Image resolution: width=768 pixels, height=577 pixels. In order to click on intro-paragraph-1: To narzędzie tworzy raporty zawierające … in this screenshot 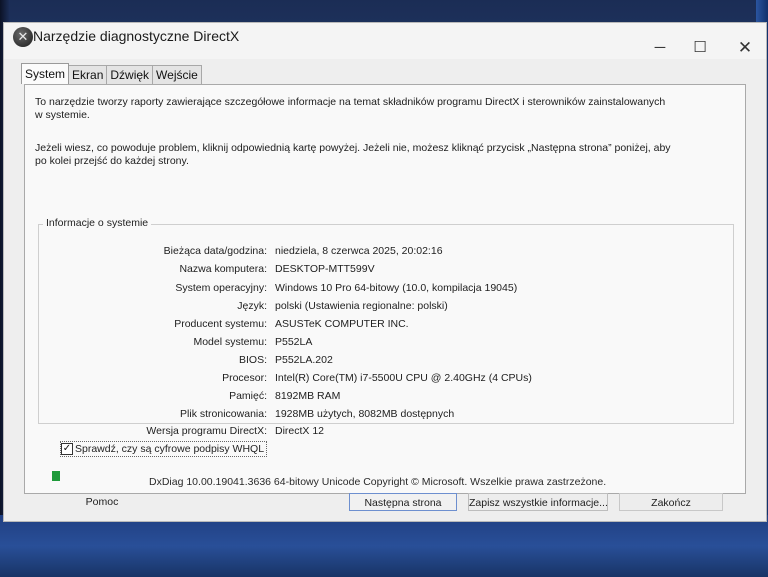, I will do `click(350, 108)`.